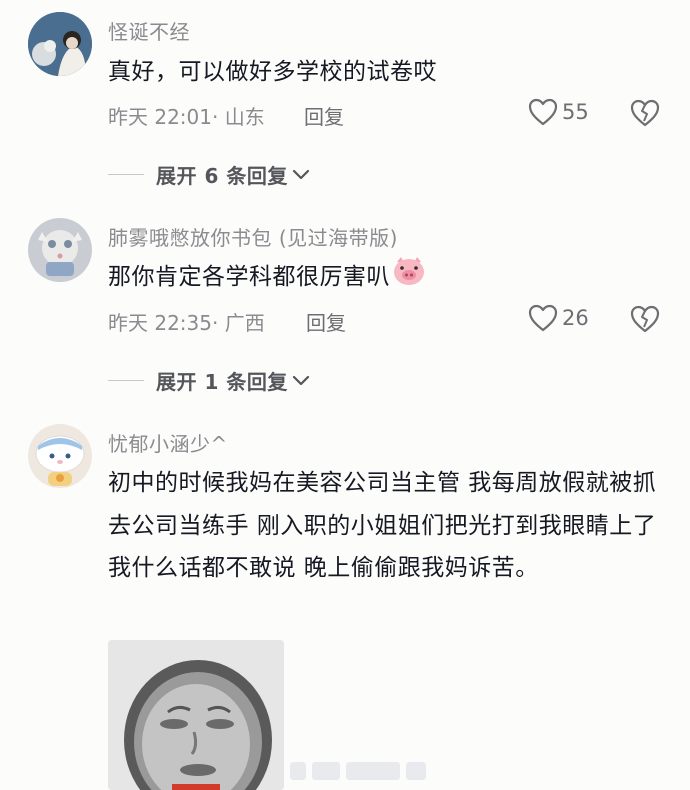 The width and height of the screenshot is (690, 790). Describe the element at coordinates (575, 318) in the screenshot. I see `like-count: 26` at that location.